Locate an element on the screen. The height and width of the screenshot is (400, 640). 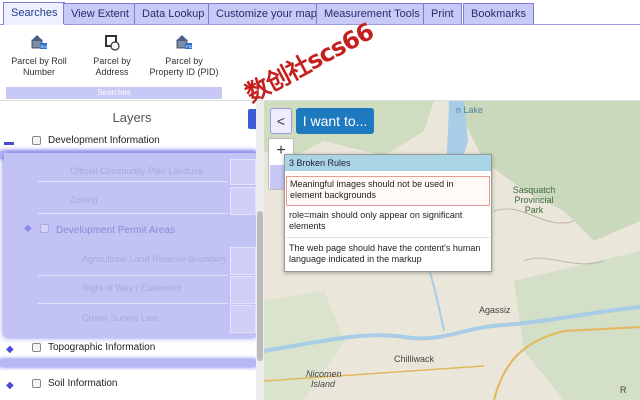
ribbon-group-label: Searches is located at coordinates (114, 93).